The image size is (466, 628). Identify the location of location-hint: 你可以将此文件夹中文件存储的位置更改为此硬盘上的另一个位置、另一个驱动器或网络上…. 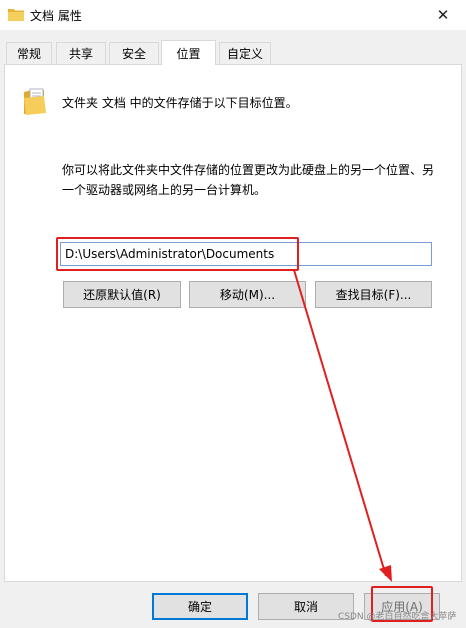
(248, 180).